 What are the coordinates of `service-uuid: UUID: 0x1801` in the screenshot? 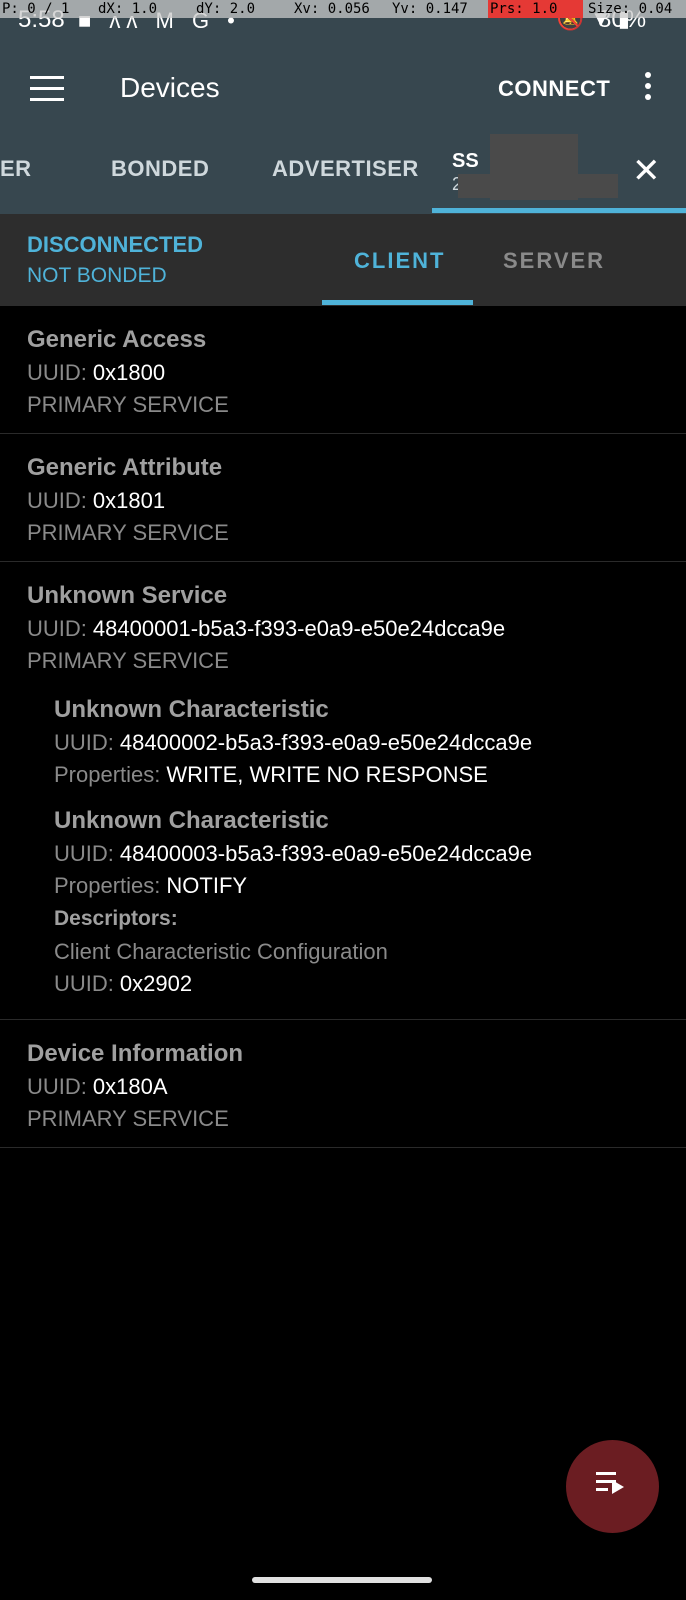 It's located at (96, 500).